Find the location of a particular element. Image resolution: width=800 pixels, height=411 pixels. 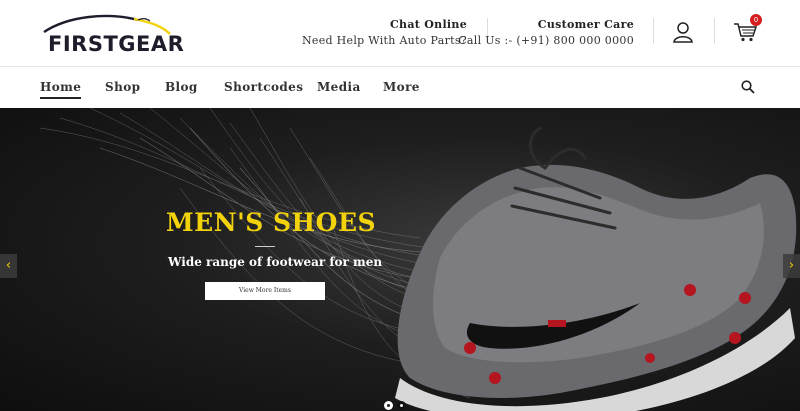

view-more-items-button: View More Items is located at coordinates (265, 291).